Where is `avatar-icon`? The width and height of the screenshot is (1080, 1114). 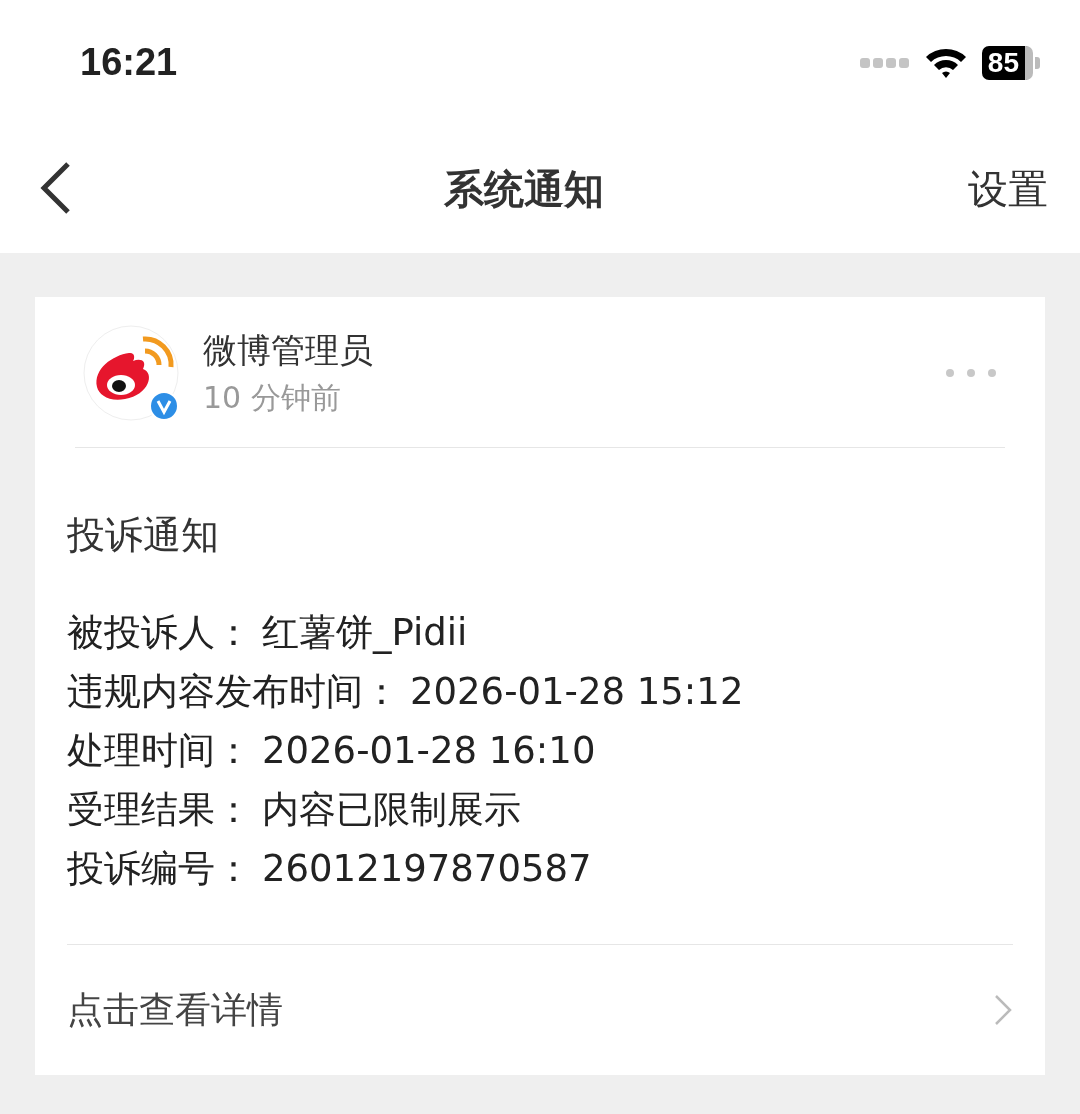
avatar-icon is located at coordinates (131, 373).